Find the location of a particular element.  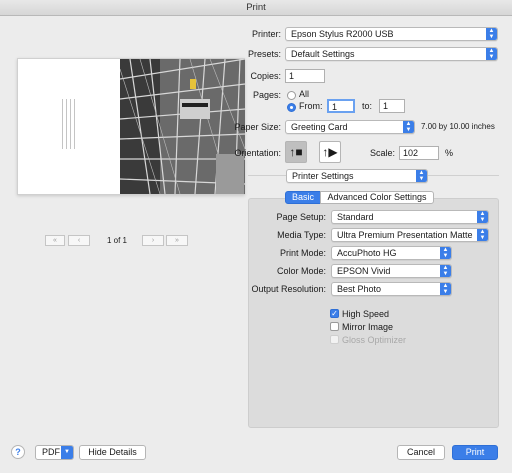

high-speed-label: High Speed is located at coordinates (366, 314).